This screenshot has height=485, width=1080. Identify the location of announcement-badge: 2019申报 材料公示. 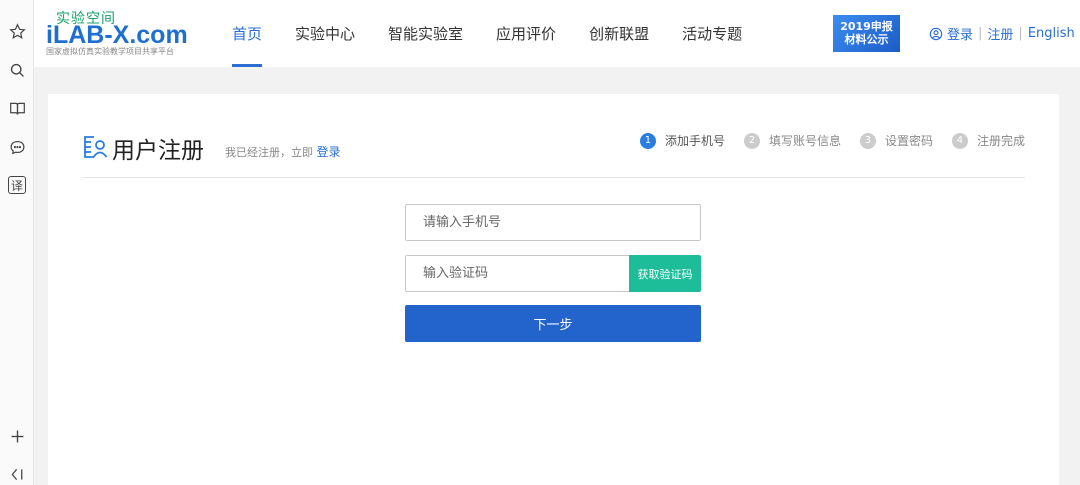
(866, 33).